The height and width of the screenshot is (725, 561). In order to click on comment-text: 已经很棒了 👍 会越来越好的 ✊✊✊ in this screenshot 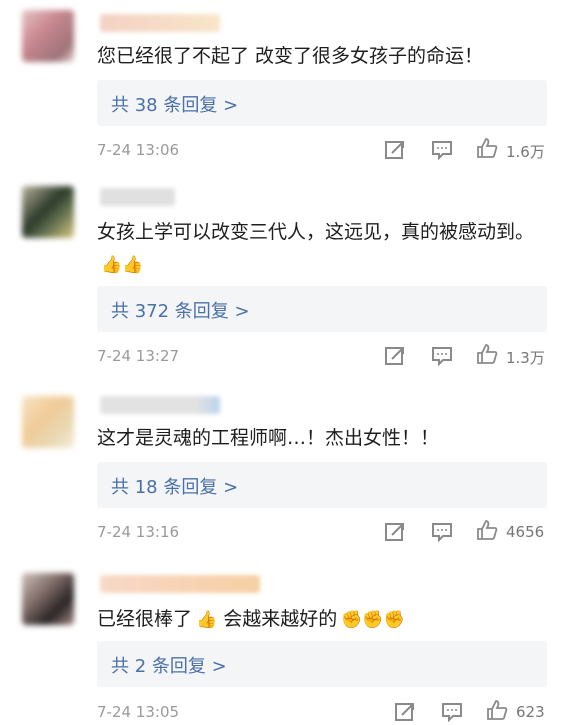, I will do `click(317, 619)`.